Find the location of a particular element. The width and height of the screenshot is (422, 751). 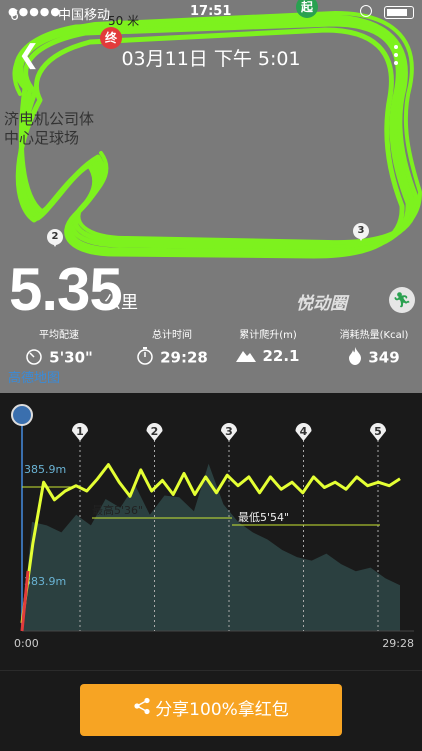

status-bar: ●●●●● 中国移动 17:51 is located at coordinates (211, 13).